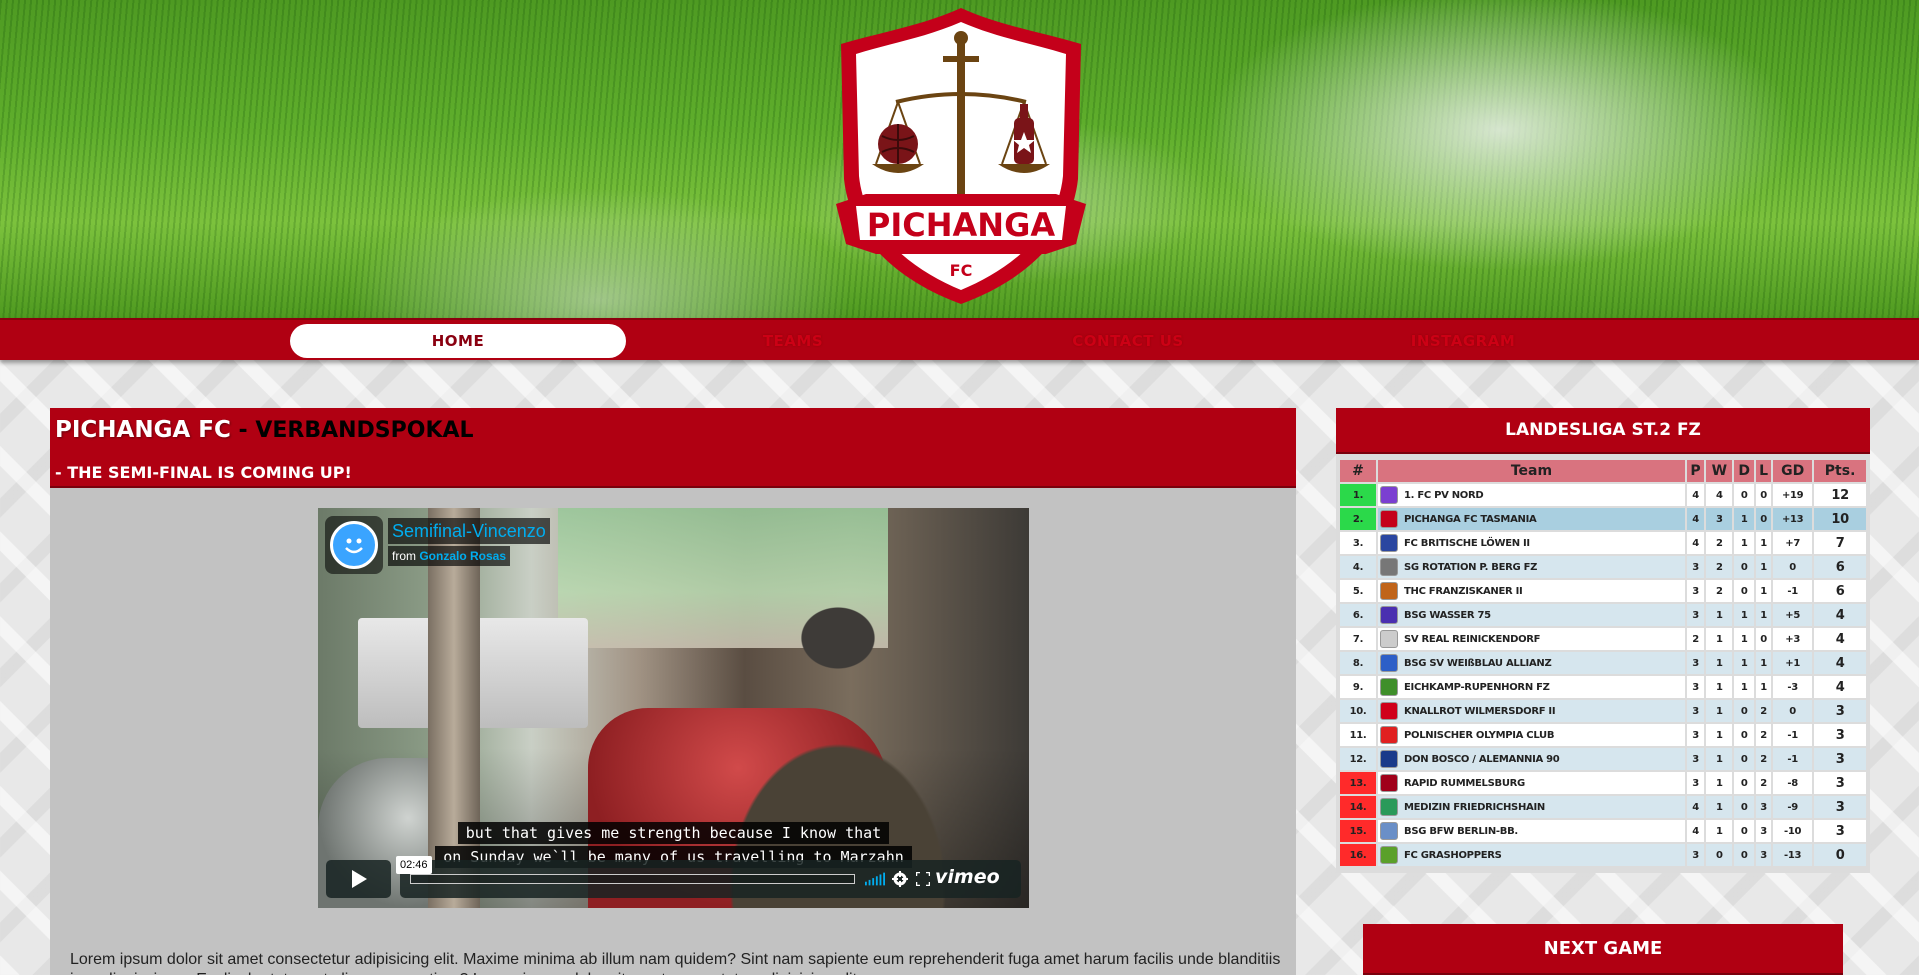  What do you see at coordinates (1531, 783) in the screenshot?
I see `team-cell: RAPID RUMMELSBURG` at bounding box center [1531, 783].